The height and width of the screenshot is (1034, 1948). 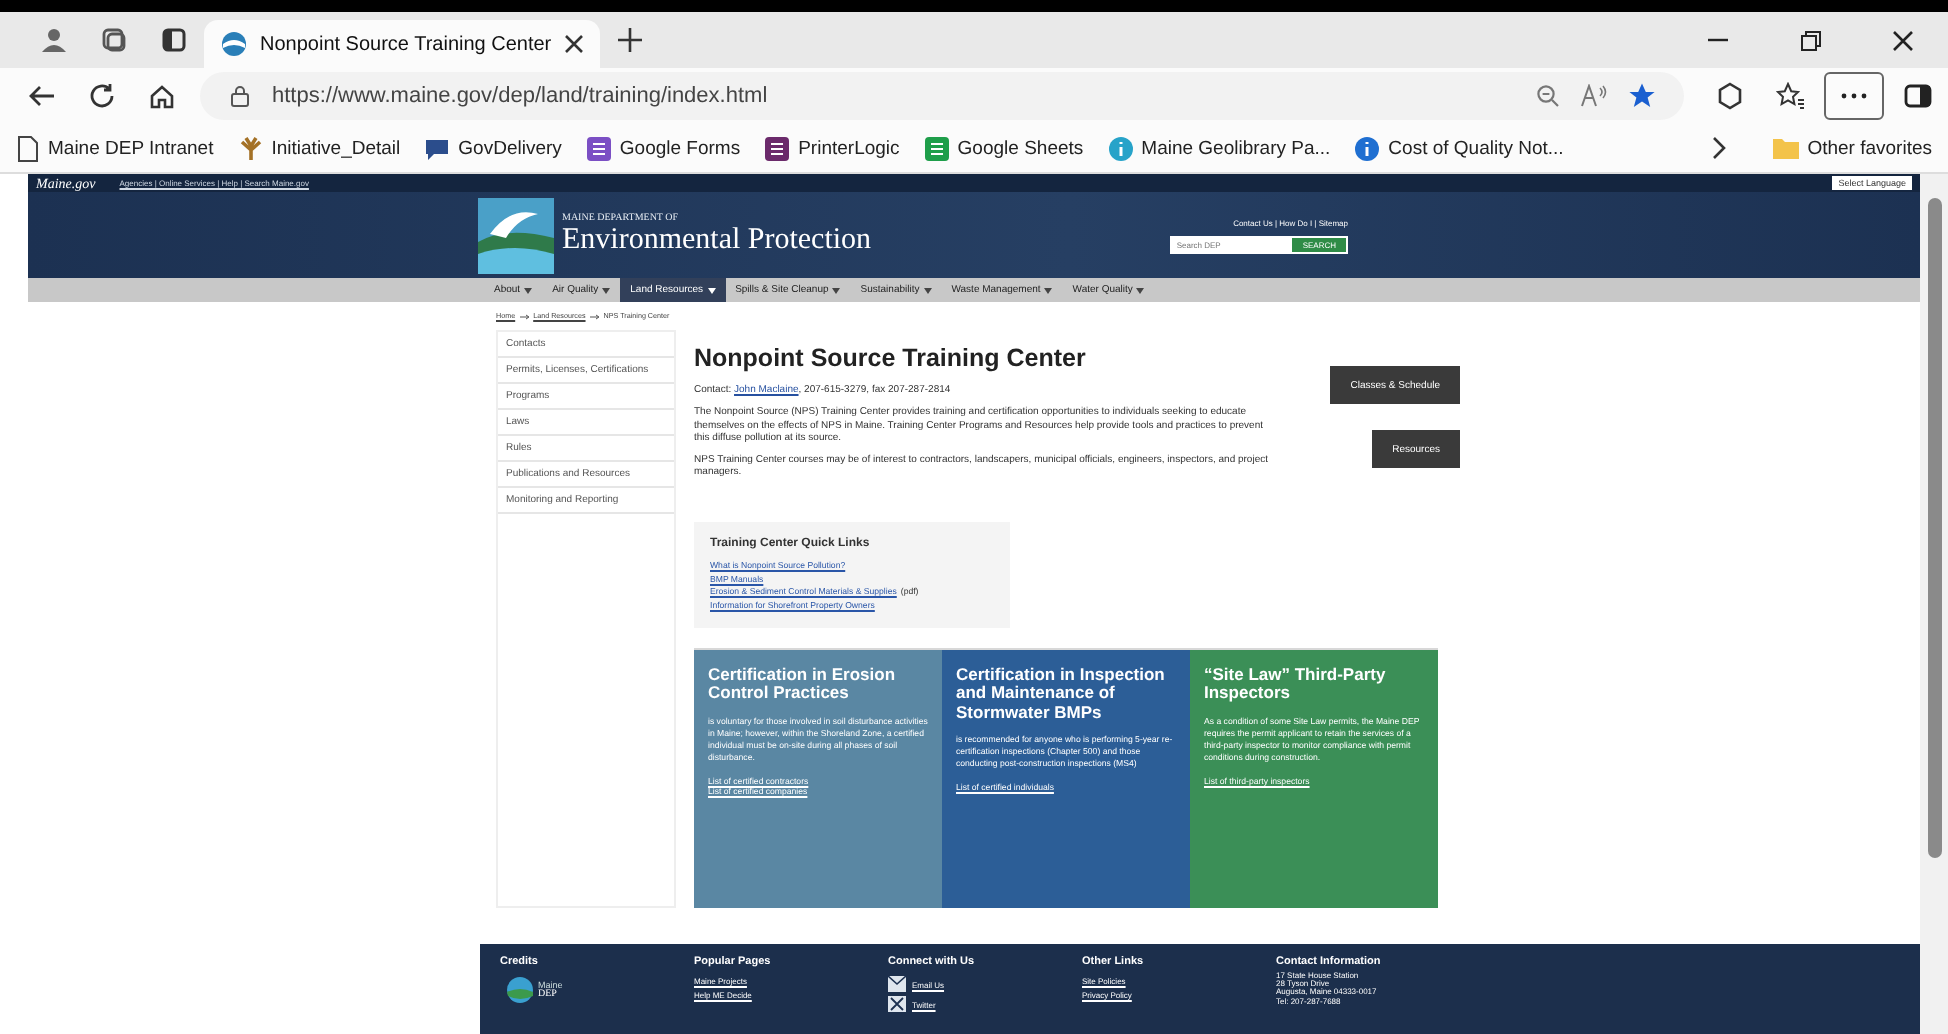 What do you see at coordinates (1296, 684) in the screenshot?
I see `card-title: “Site Law” Third-Party Inspectors` at bounding box center [1296, 684].